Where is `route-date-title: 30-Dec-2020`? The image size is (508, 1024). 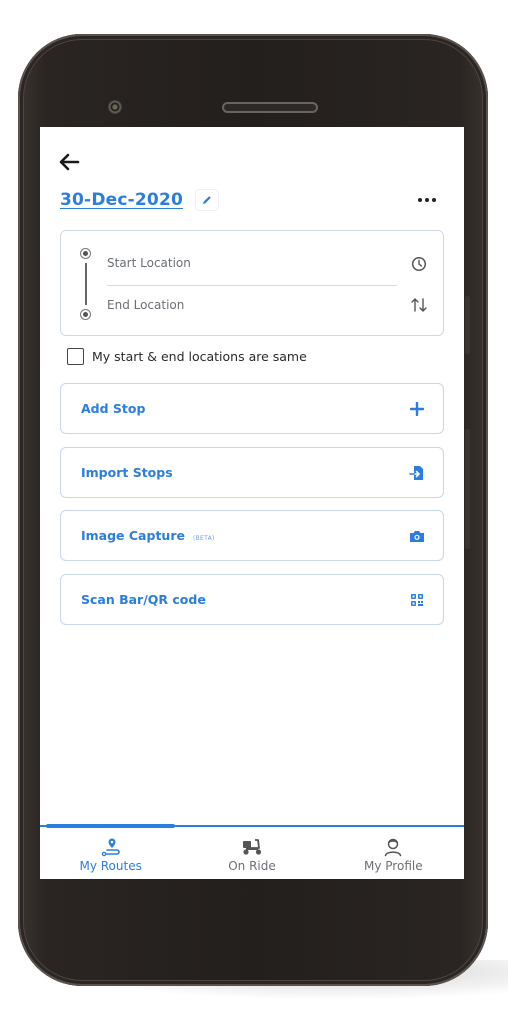 route-date-title: 30-Dec-2020 is located at coordinates (121, 200).